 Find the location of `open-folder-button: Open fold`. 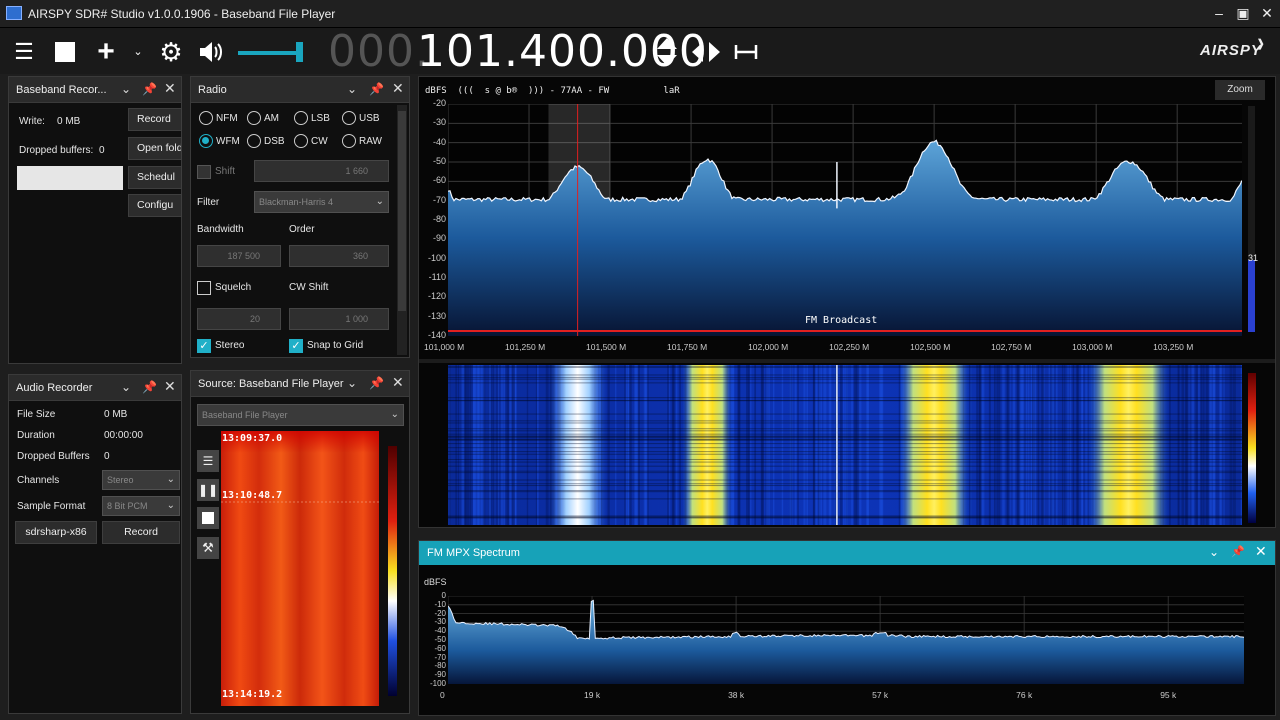

open-folder-button: Open fold is located at coordinates (155, 148).